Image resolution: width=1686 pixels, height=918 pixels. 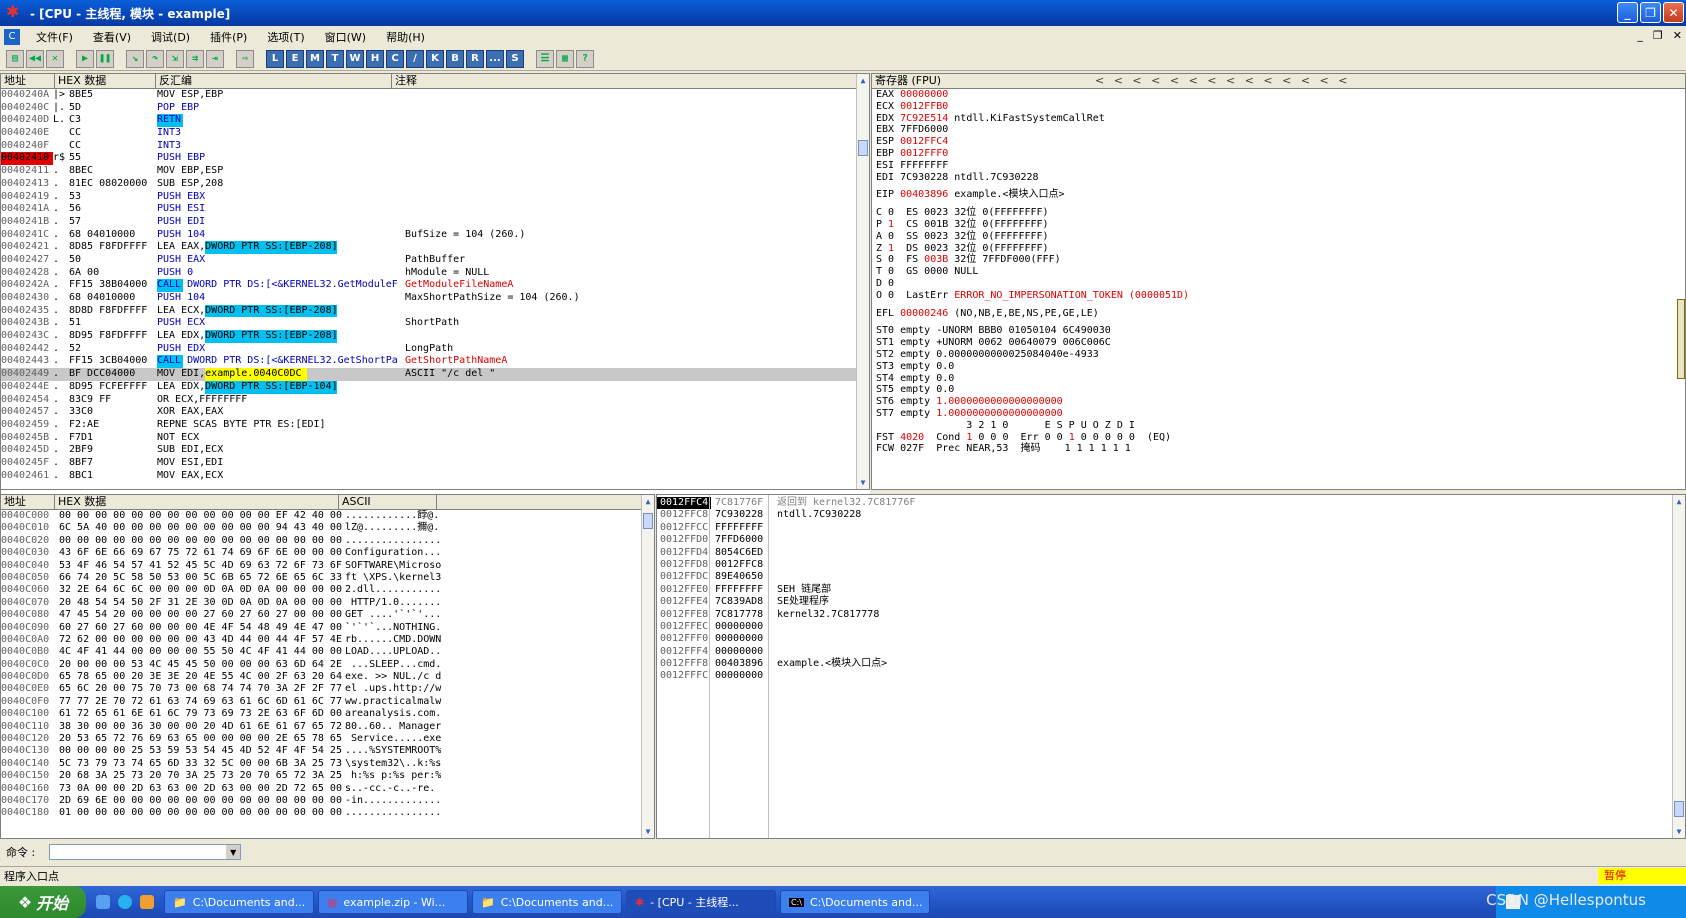 What do you see at coordinates (1280, 142) in the screenshot?
I see `register-line: ESP 0012FFC4` at bounding box center [1280, 142].